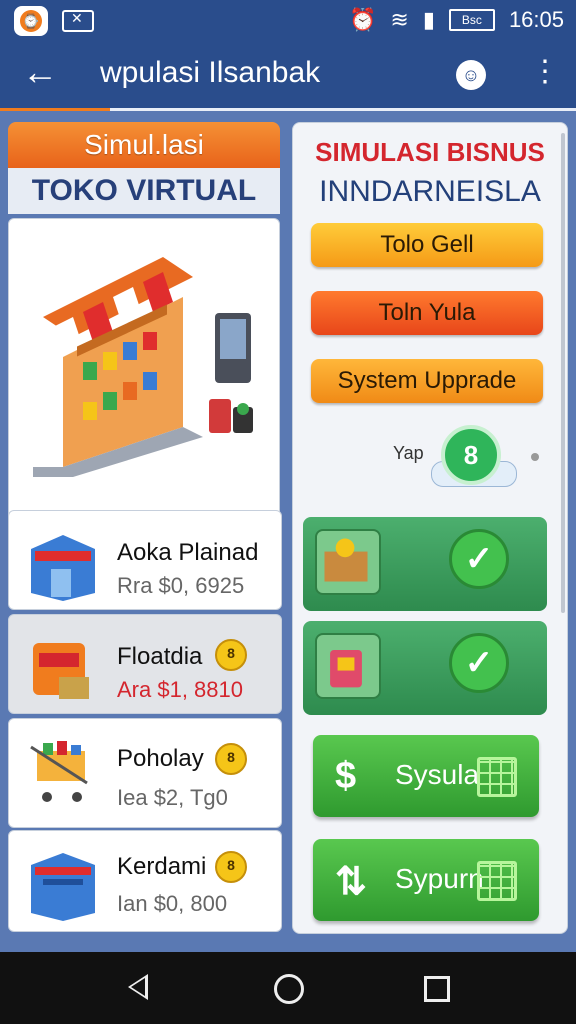 The image size is (576, 1024). What do you see at coordinates (430, 152) in the screenshot?
I see `panel-title: SIMULASI BISNUS` at bounding box center [430, 152].